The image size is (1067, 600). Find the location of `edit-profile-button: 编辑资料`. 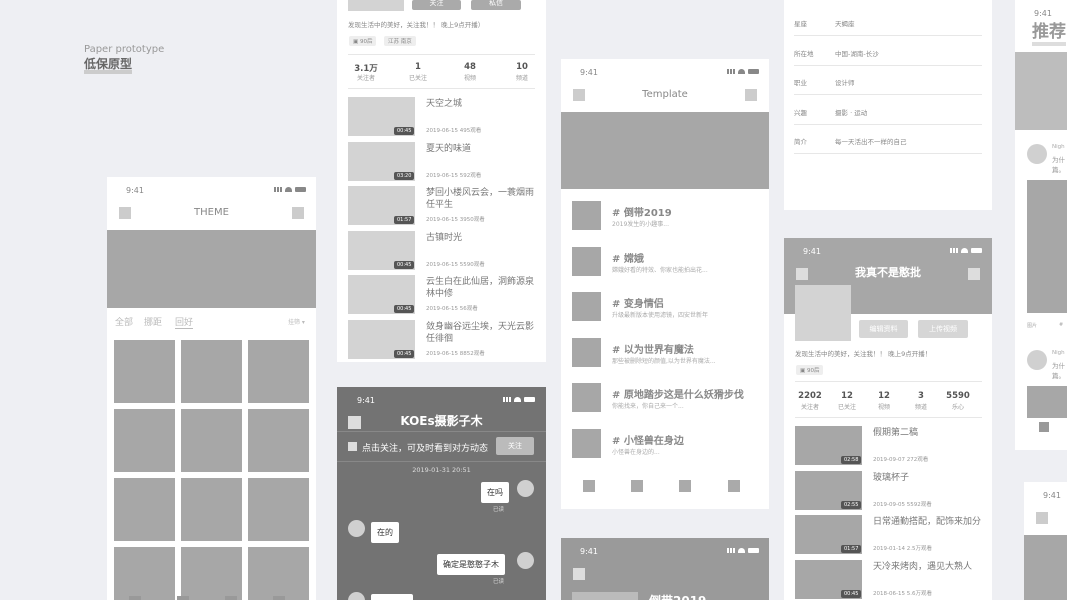

edit-profile-button: 编辑资料 is located at coordinates (883, 329).